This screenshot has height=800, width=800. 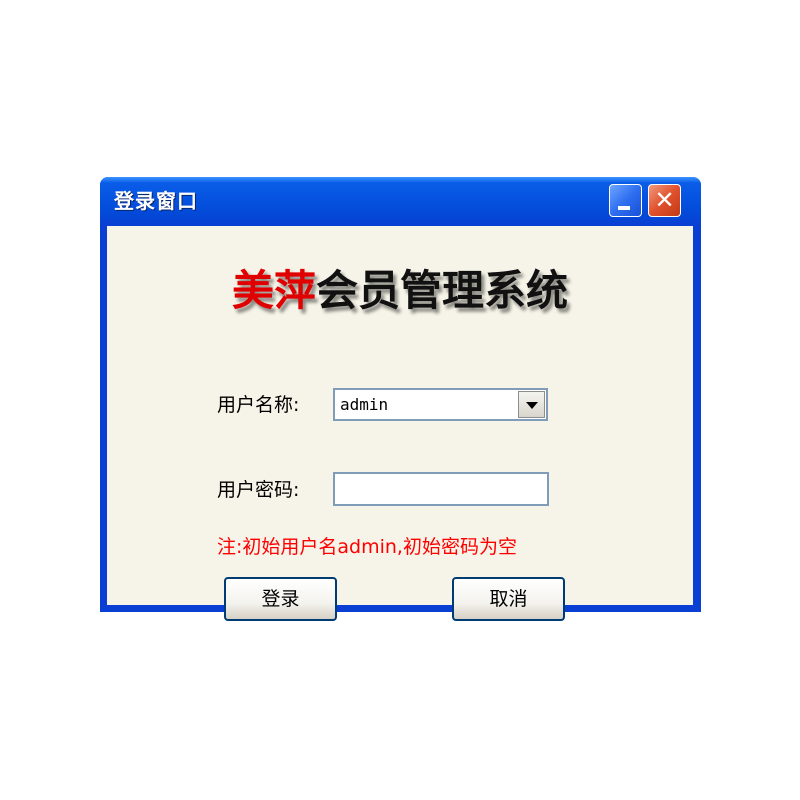 I want to click on password-label: 用户密码:, so click(x=258, y=490).